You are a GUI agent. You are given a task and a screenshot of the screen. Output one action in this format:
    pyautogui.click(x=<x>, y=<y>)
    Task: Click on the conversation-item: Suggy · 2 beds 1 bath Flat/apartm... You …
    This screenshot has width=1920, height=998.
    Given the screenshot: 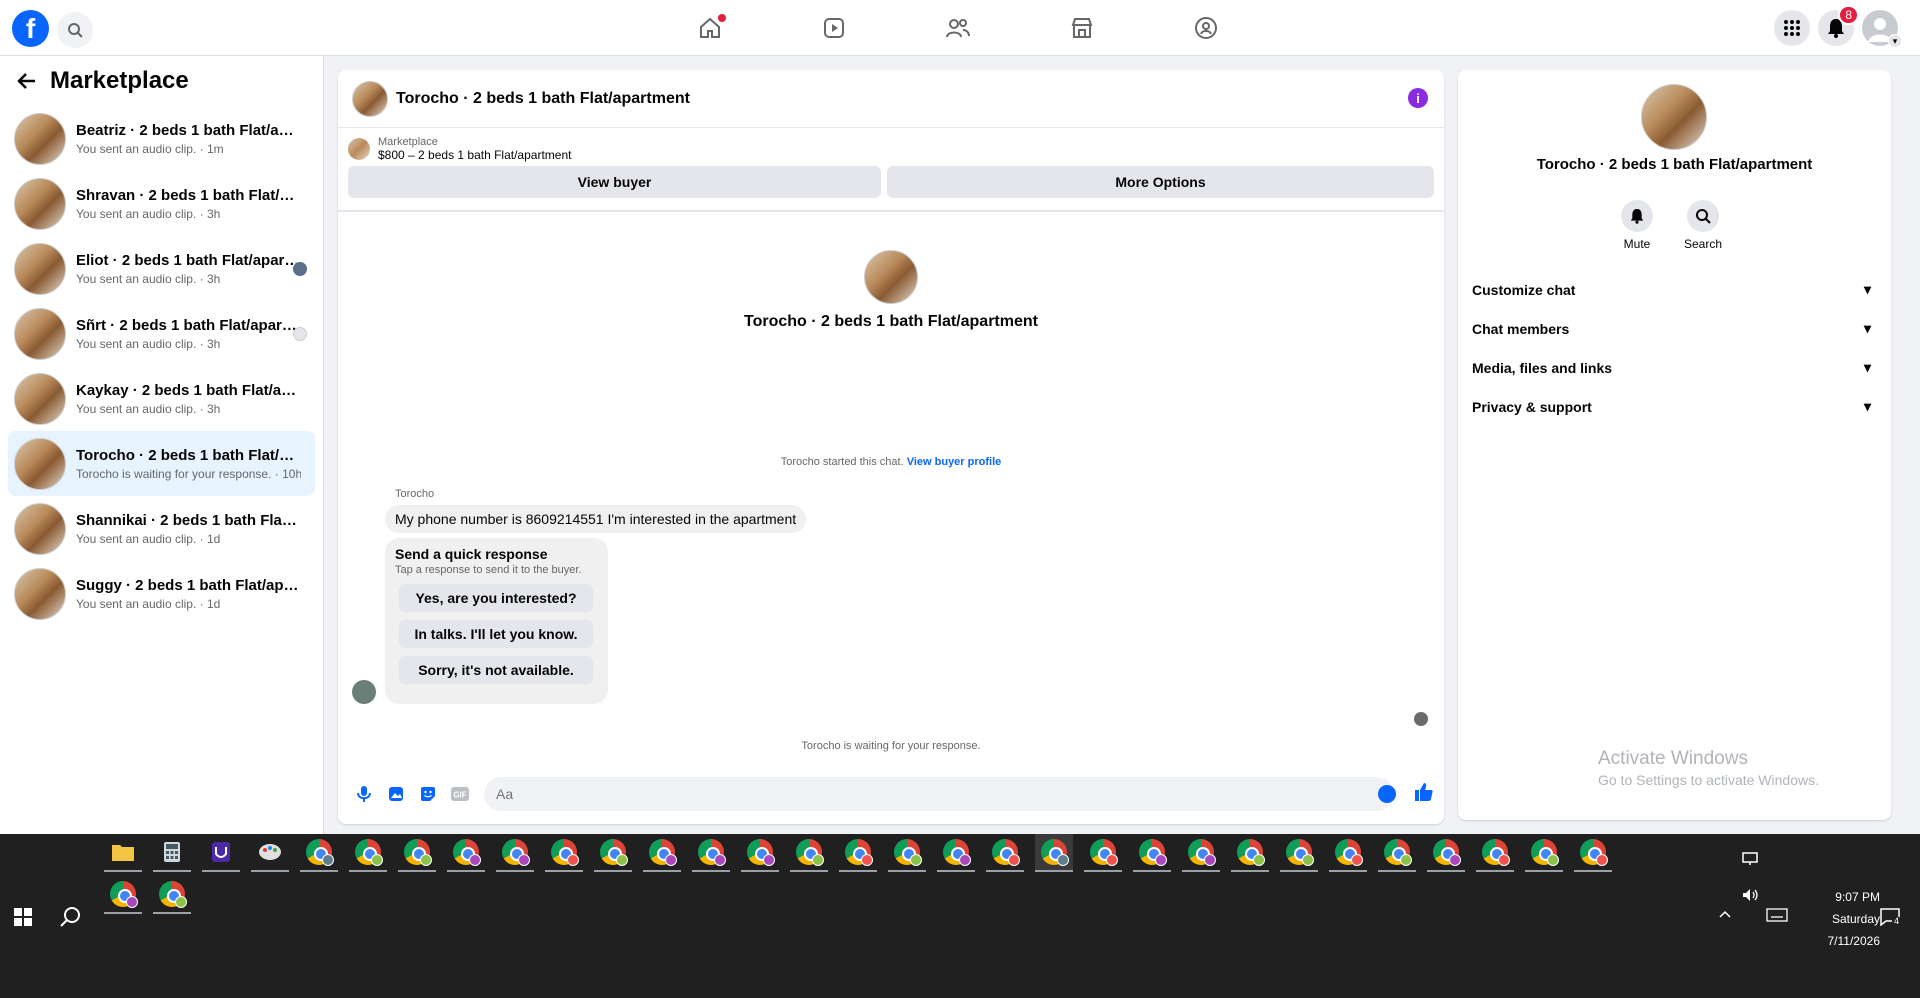 What is the action you would take?
    pyautogui.click(x=161, y=593)
    